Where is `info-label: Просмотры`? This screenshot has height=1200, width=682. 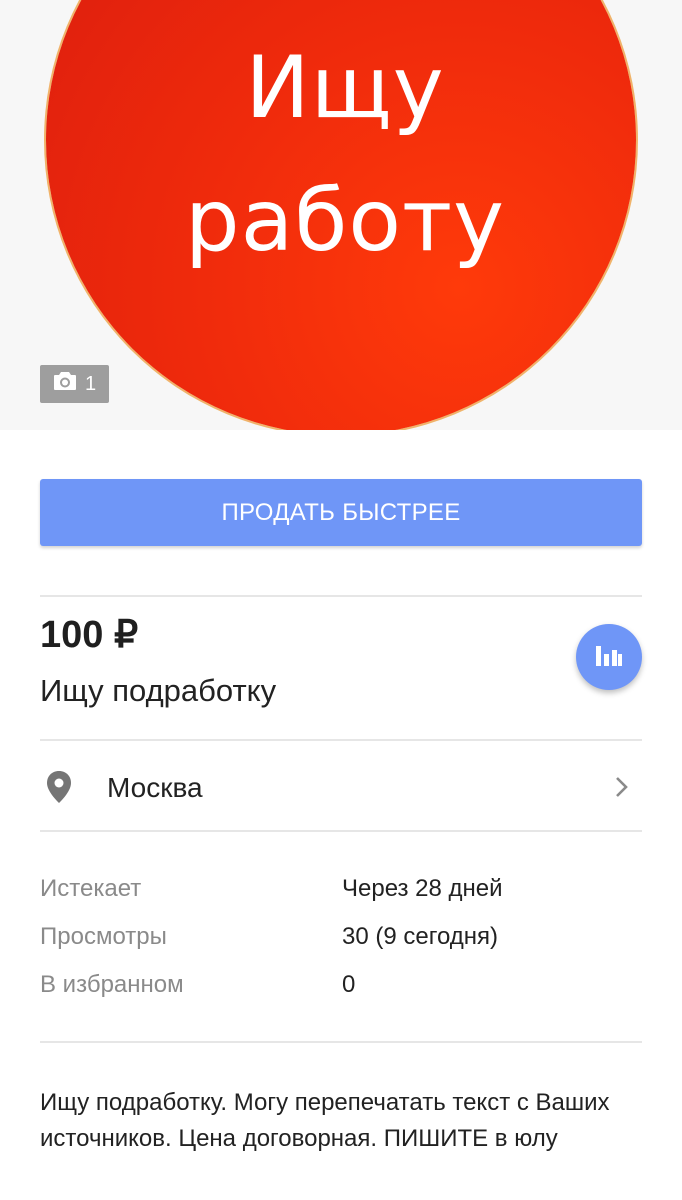
info-label: Просмотры is located at coordinates (103, 936).